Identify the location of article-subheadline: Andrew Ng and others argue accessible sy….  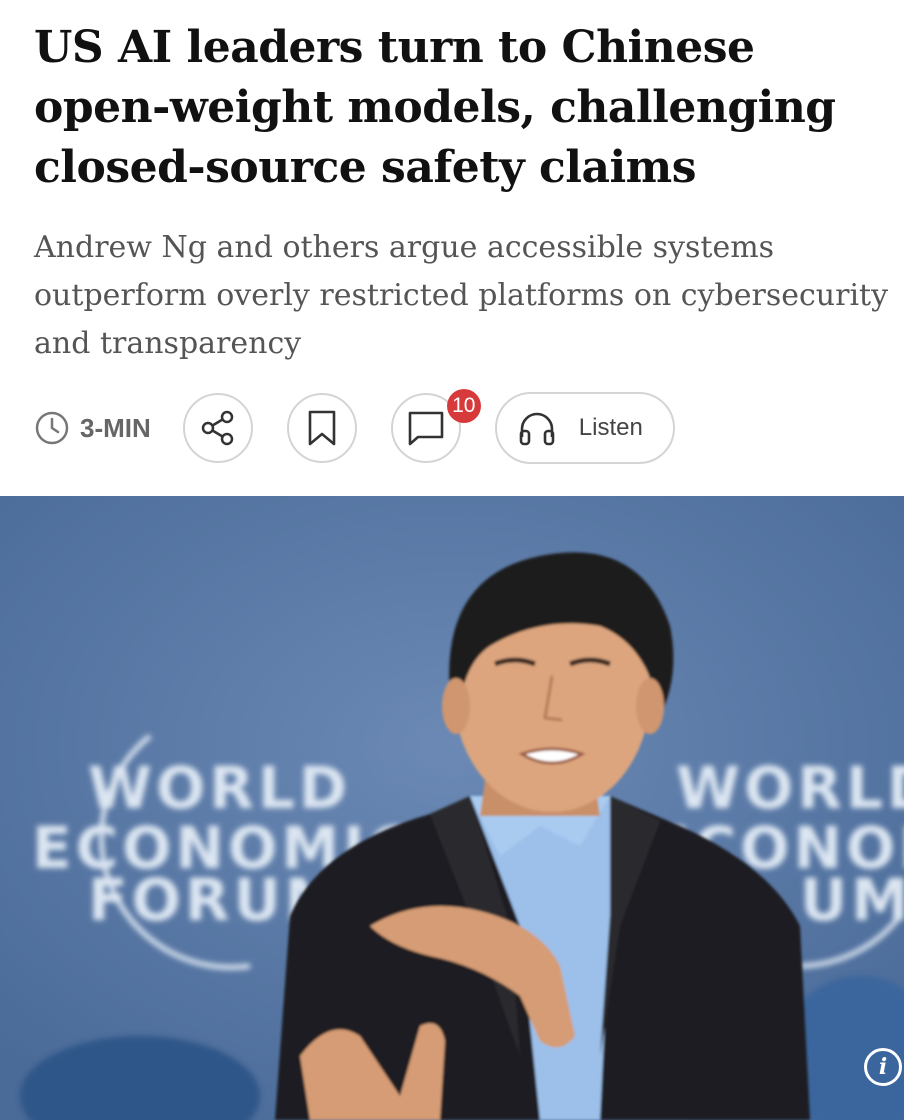
(461, 295).